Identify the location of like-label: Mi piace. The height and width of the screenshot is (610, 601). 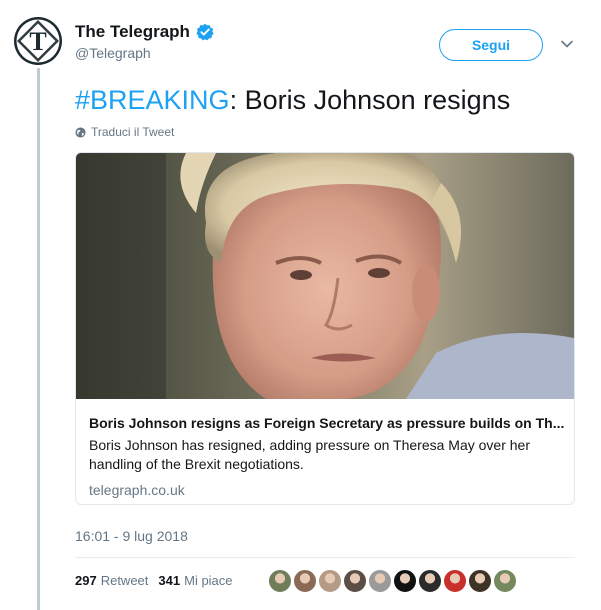
(208, 580).